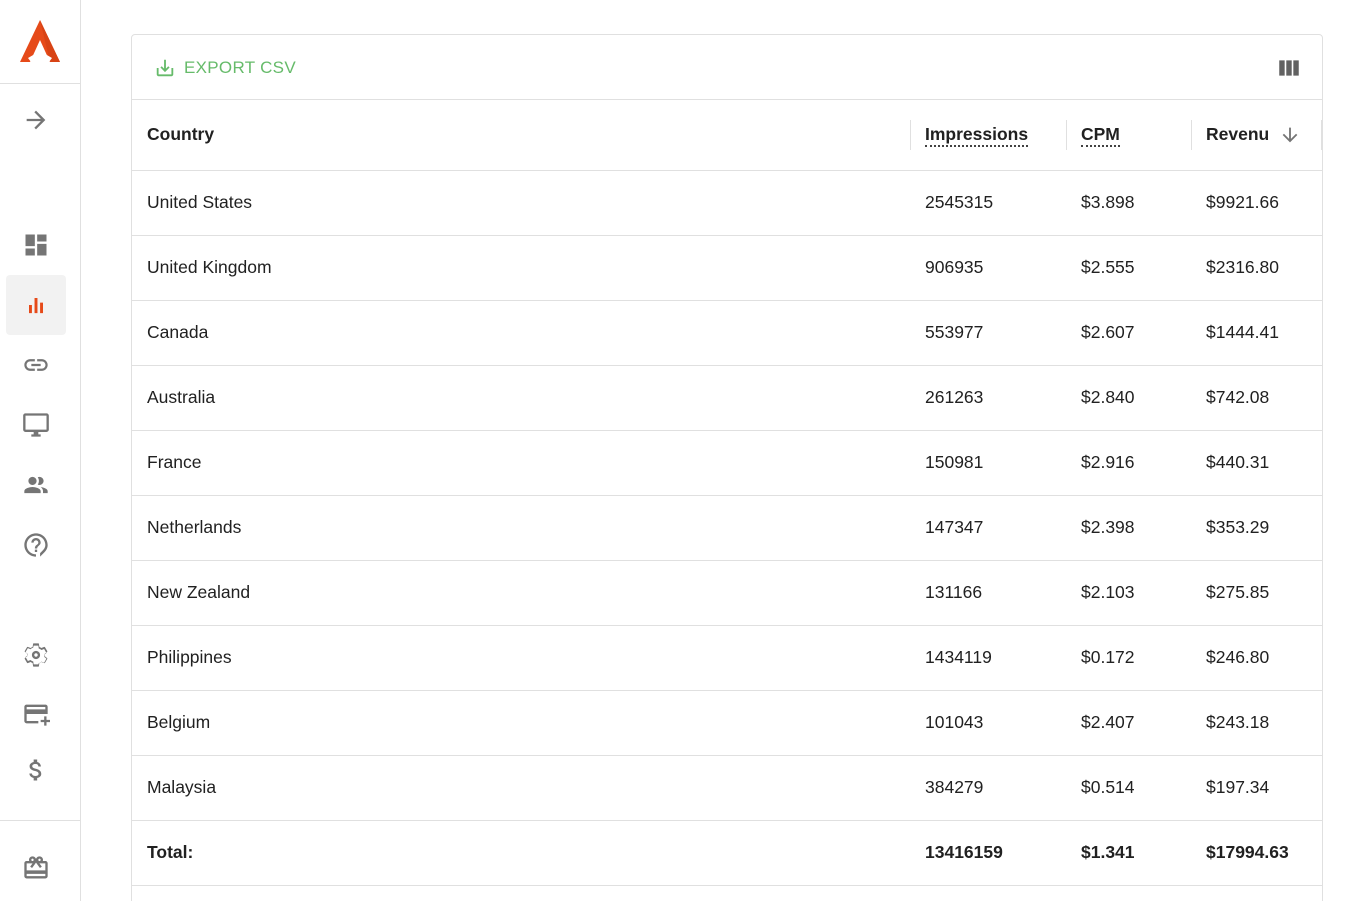  Describe the element at coordinates (954, 397) in the screenshot. I see `cell-impressions: 261263` at that location.